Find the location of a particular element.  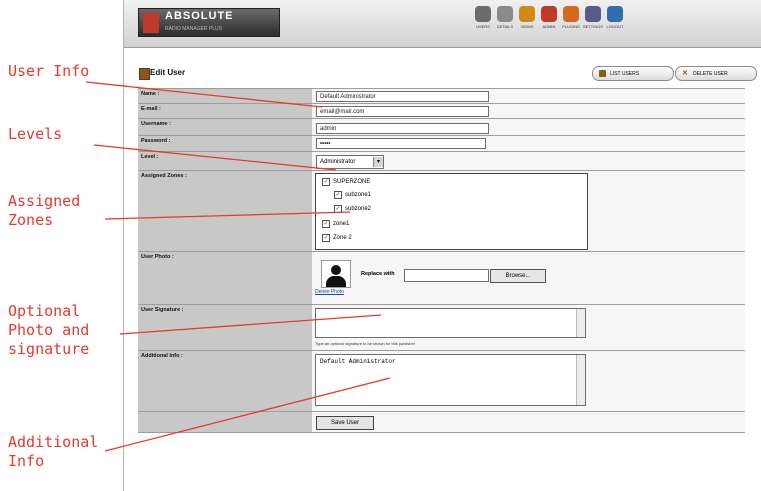

leader-user-info is located at coordinates (204, 94).